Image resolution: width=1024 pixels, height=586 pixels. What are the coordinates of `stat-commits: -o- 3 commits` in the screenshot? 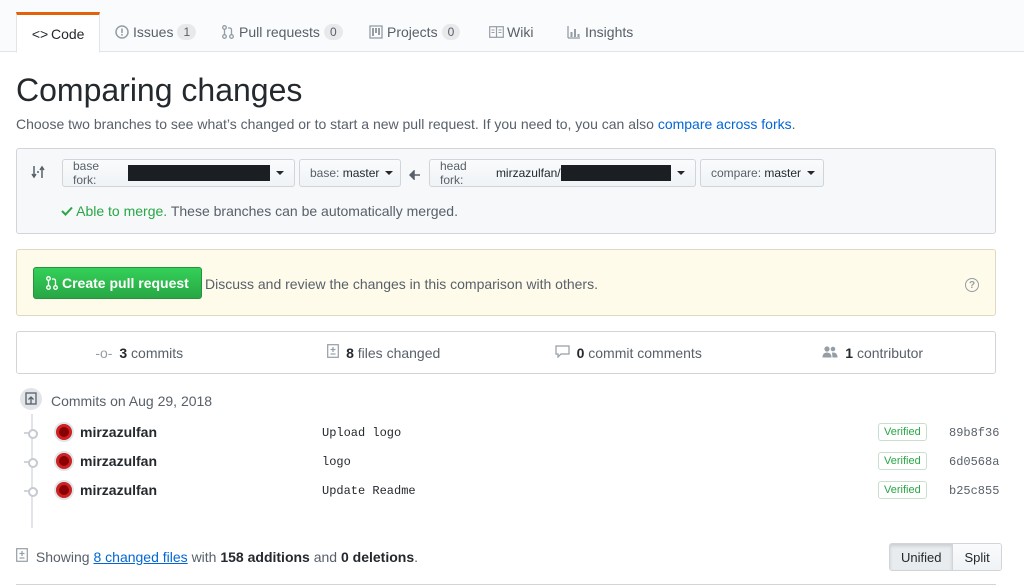 It's located at (139, 353).